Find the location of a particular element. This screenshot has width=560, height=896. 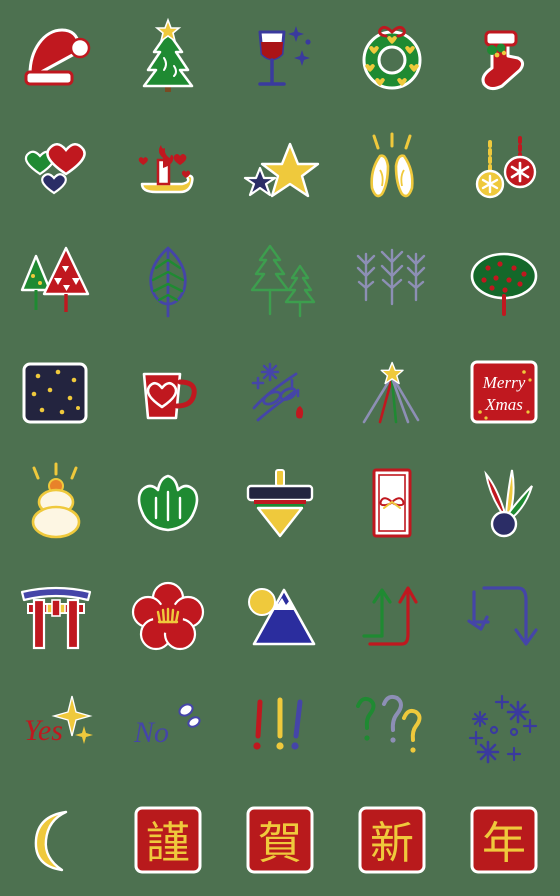

sticker-cell-no-text: No with sweat drops No is located at coordinates (168, 728).